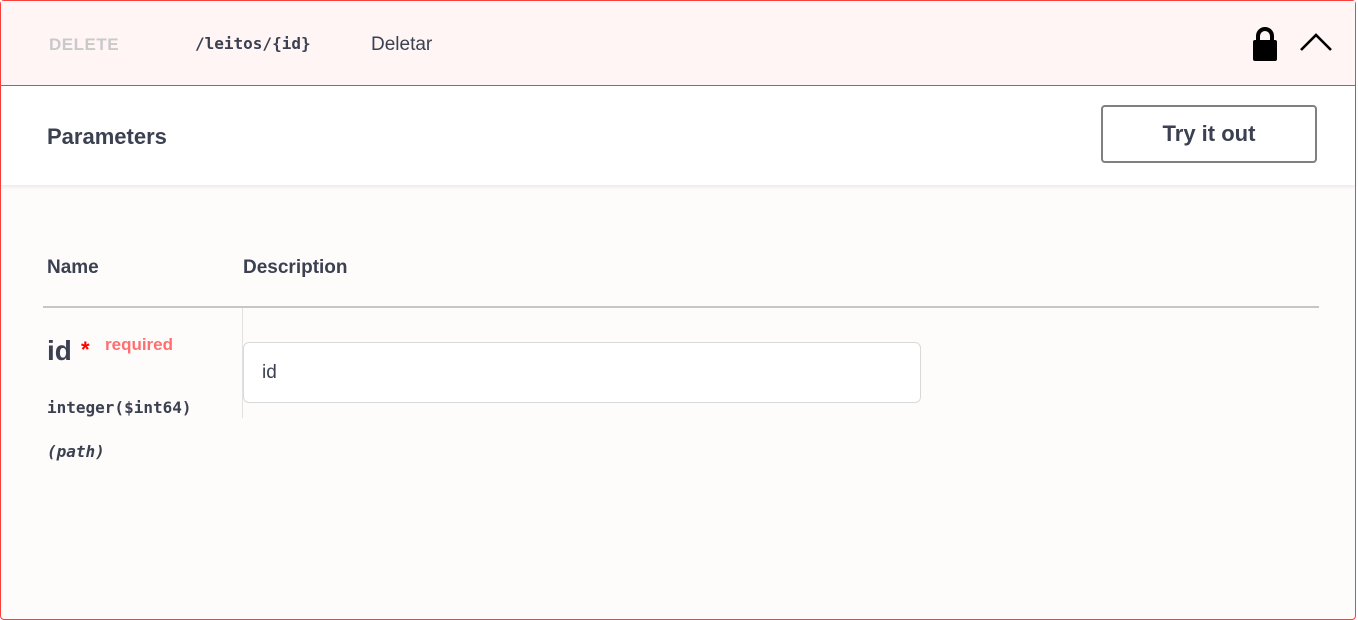 This screenshot has width=1358, height=620. Describe the element at coordinates (139, 344) in the screenshot. I see `required-label: required` at that location.